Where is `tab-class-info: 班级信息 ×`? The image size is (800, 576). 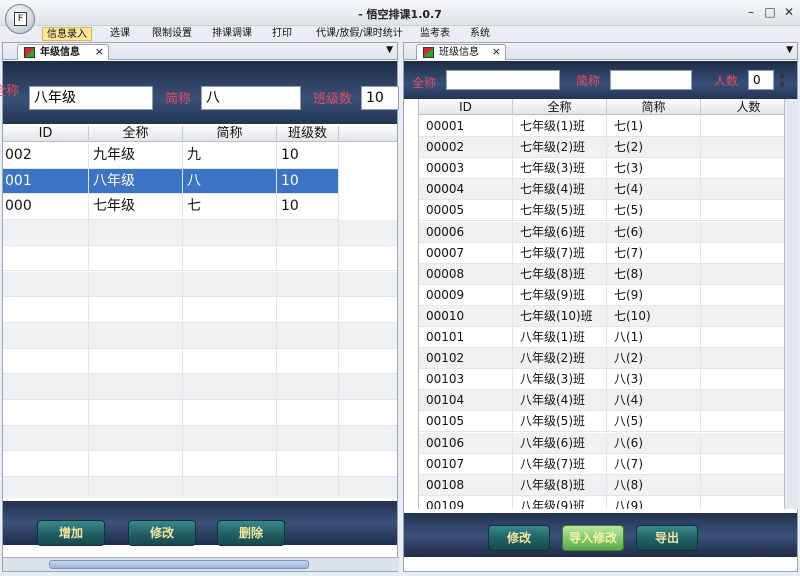
tab-class-info: 班级信息 × is located at coordinates (461, 52).